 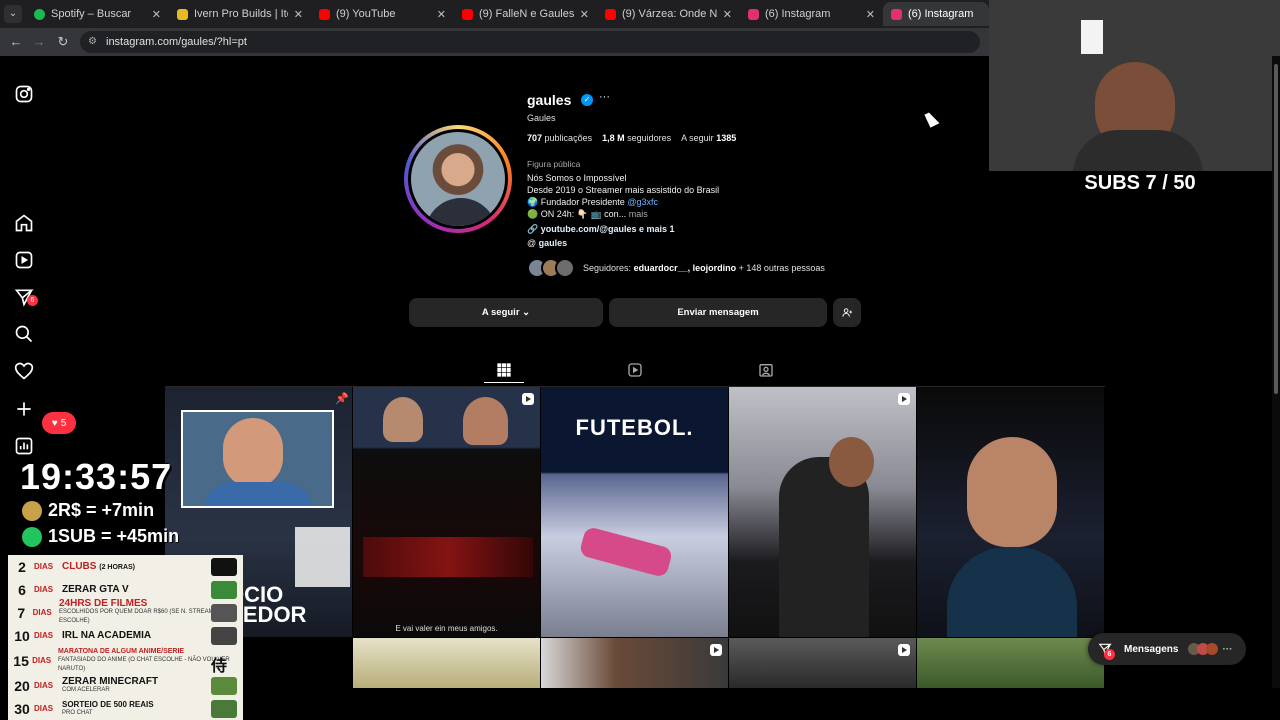 I want to click on tab-instagram: (6) Instagram ✕, so click(x=811, y=14).